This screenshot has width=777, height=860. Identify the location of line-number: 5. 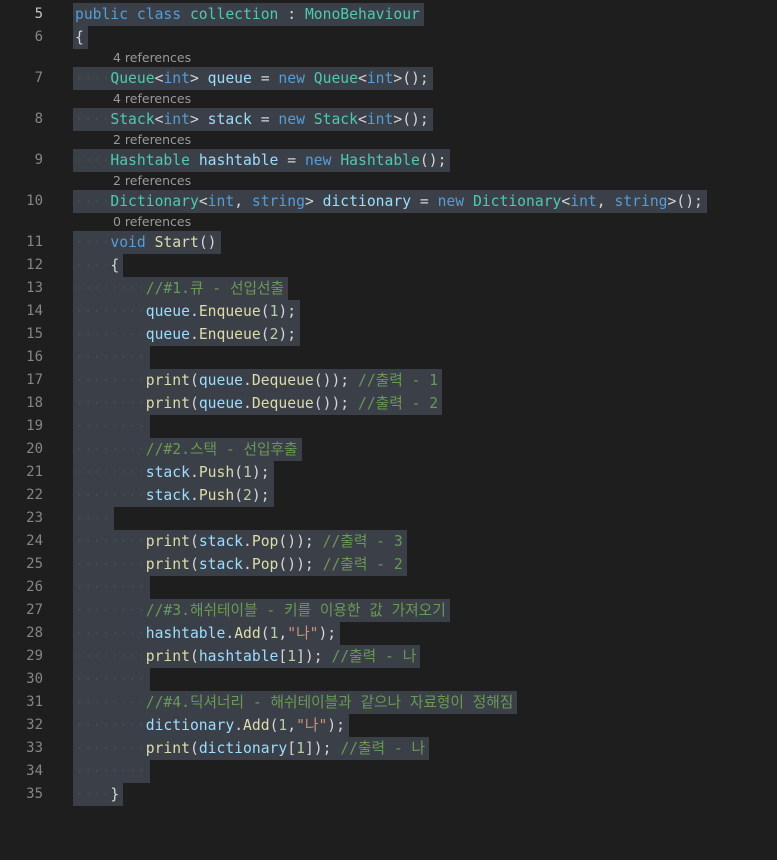
(38, 14).